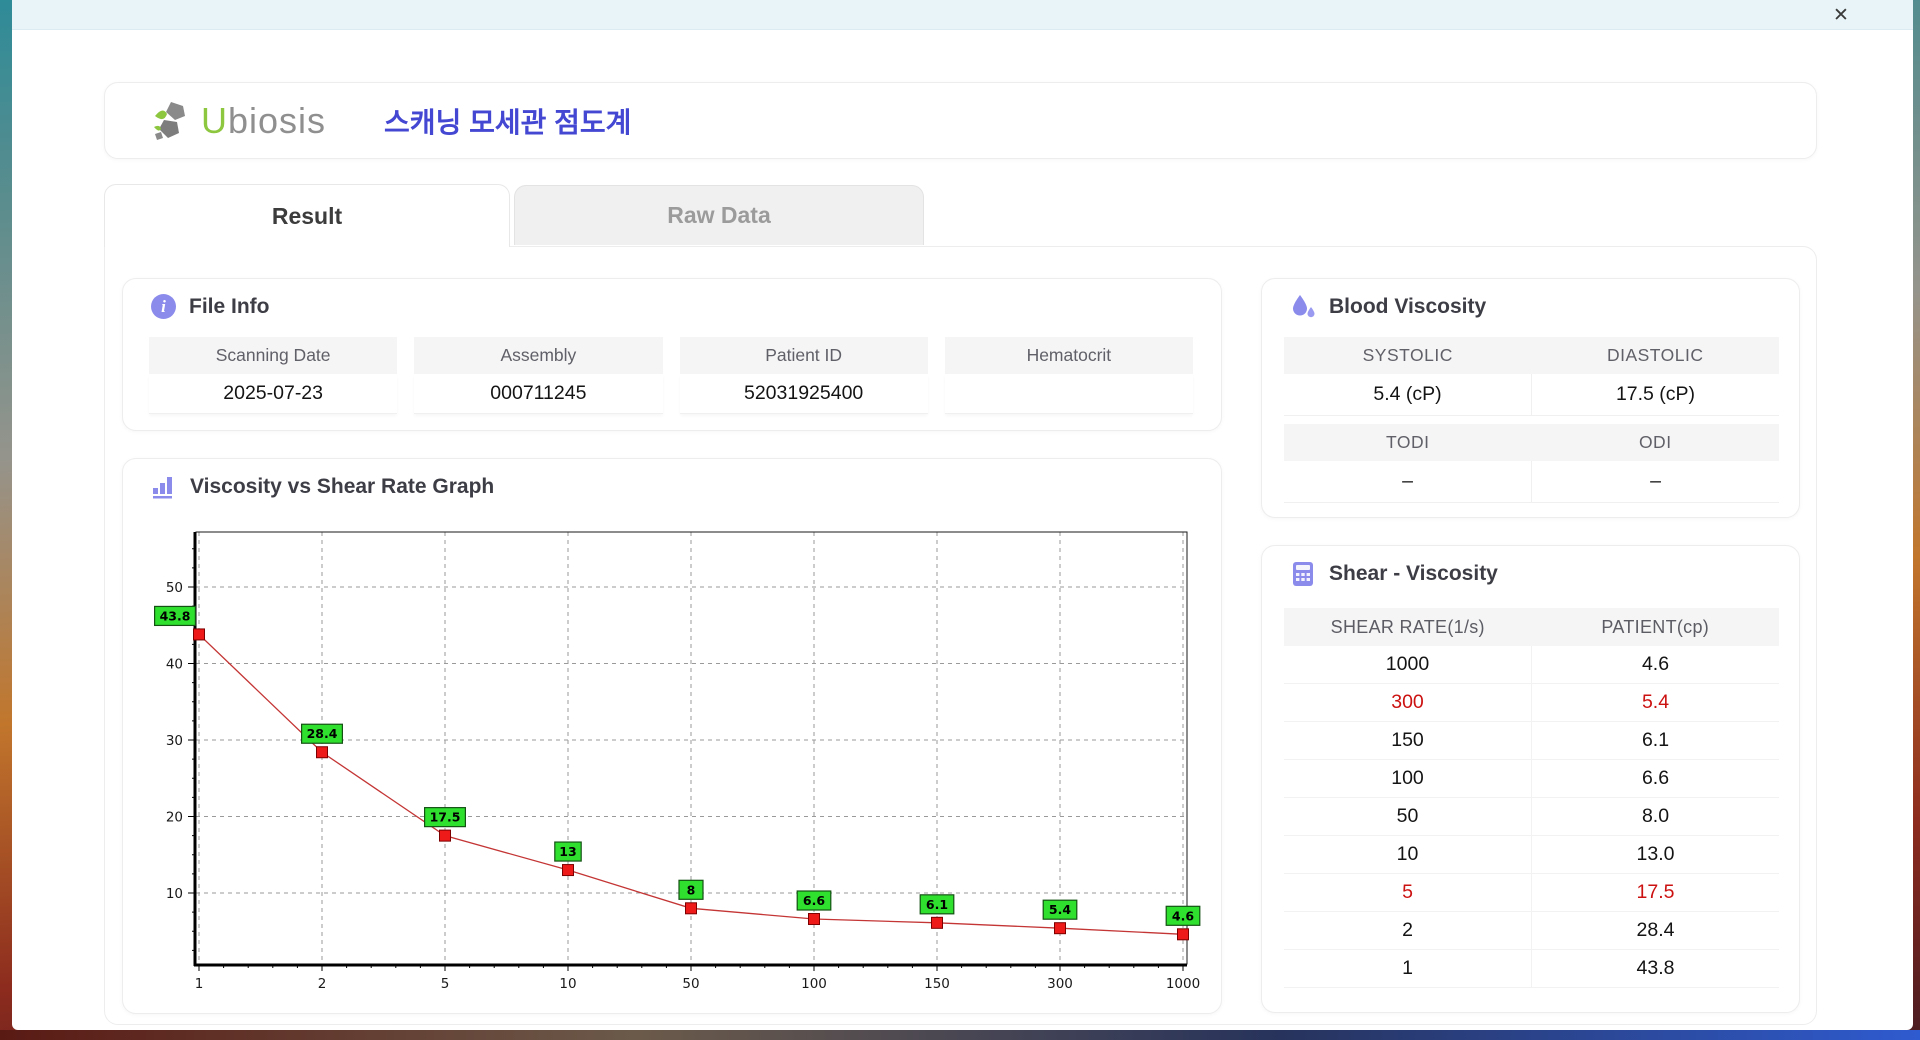 Image resolution: width=1920 pixels, height=1040 pixels. I want to click on logo-text: Ubiosis, so click(264, 120).